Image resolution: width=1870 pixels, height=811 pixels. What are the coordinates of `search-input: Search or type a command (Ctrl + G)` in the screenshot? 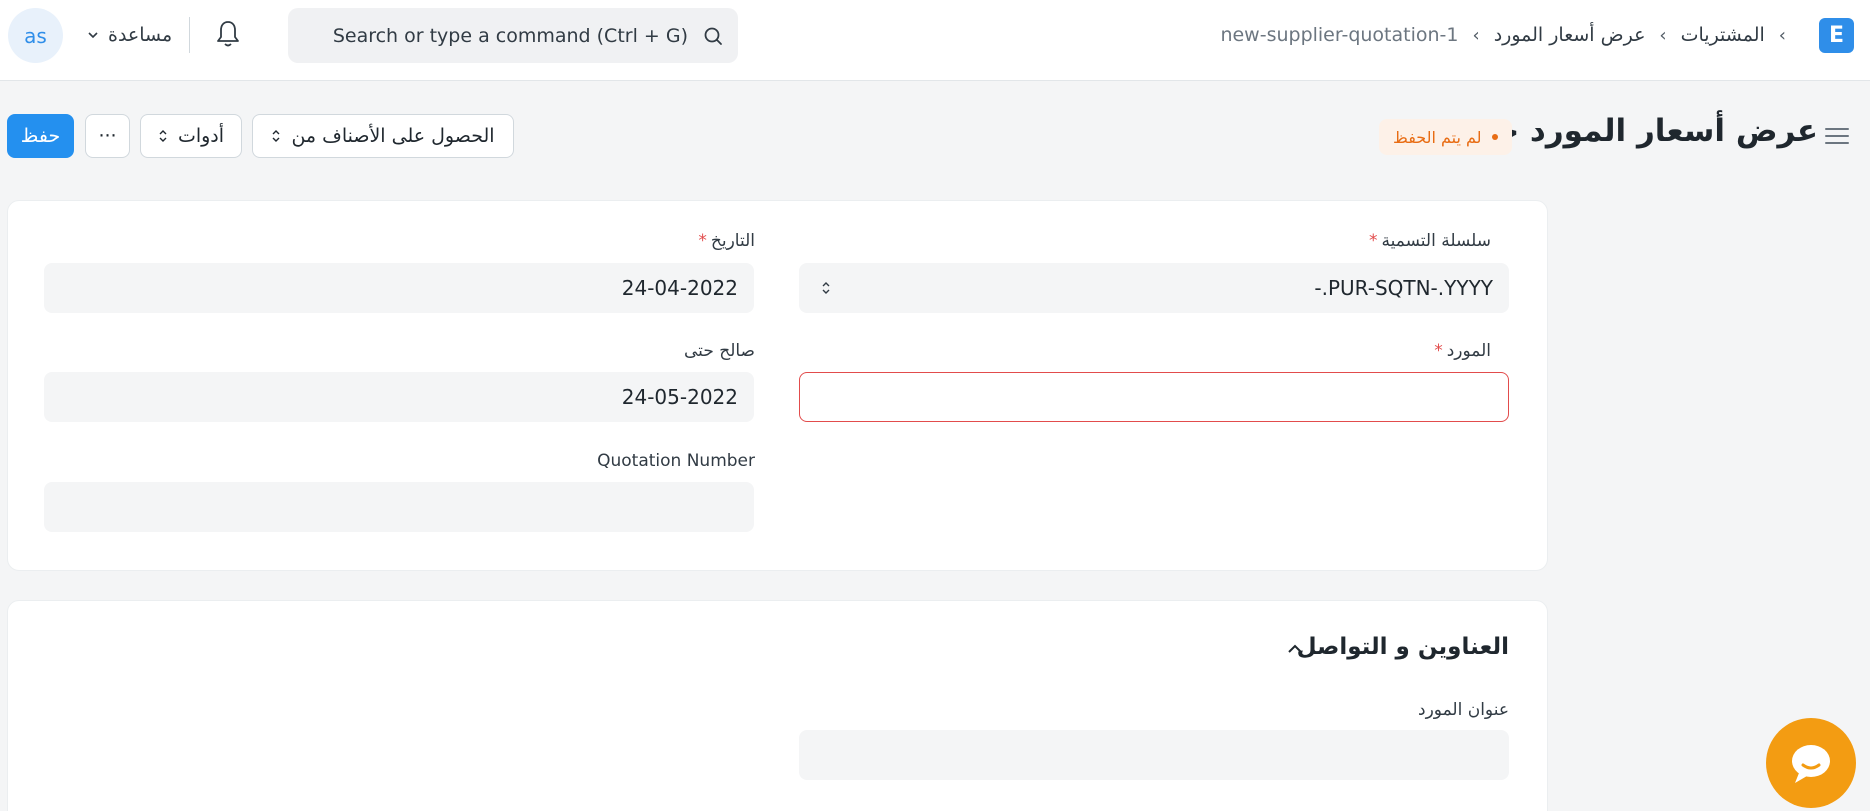 It's located at (510, 36).